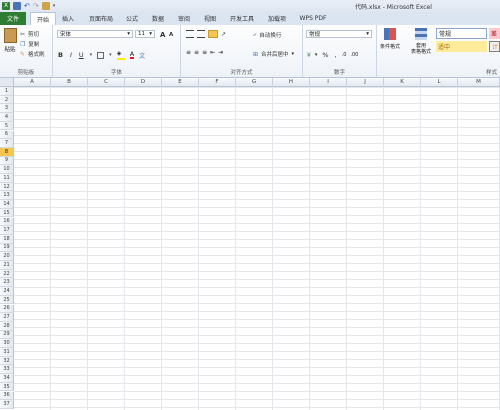 Image resolution: width=500 pixels, height=410 pixels. Describe the element at coordinates (7, 222) in the screenshot. I see `row-header-16: 16` at that location.